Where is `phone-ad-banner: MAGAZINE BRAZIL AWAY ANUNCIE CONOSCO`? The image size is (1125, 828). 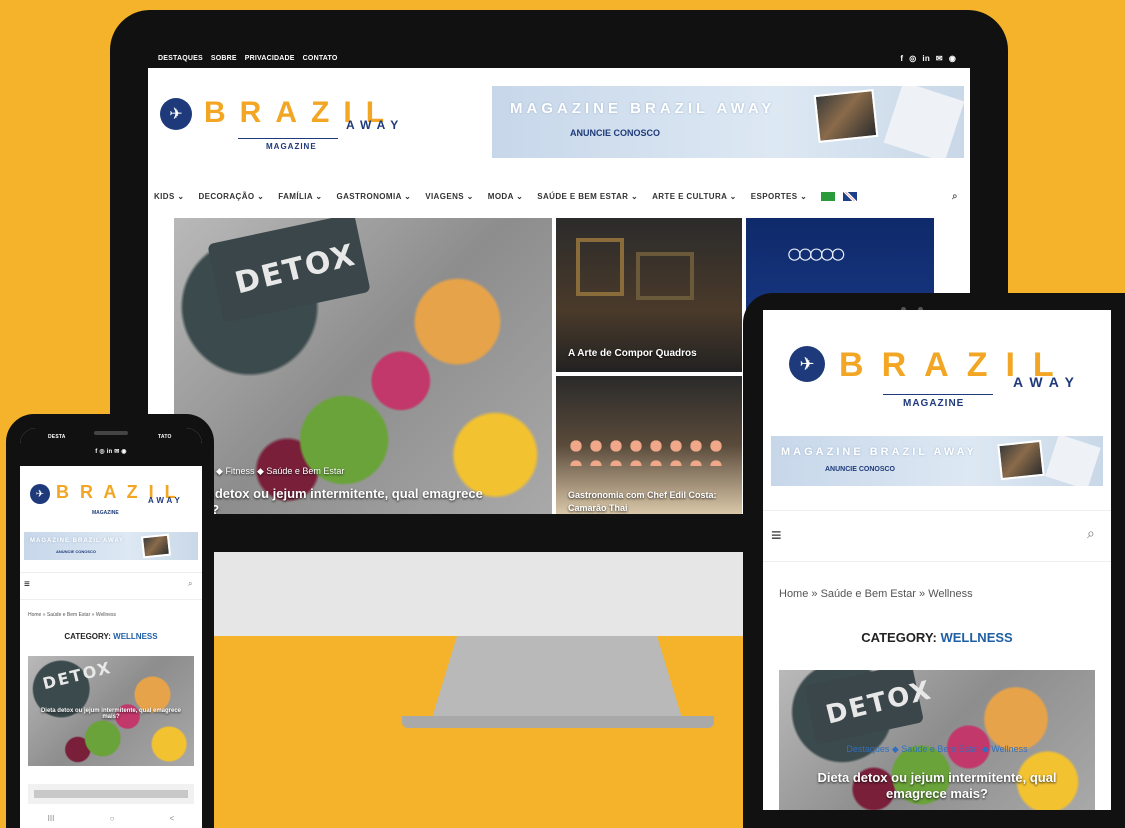 phone-ad-banner: MAGAZINE BRAZIL AWAY ANUNCIE CONOSCO is located at coordinates (111, 546).